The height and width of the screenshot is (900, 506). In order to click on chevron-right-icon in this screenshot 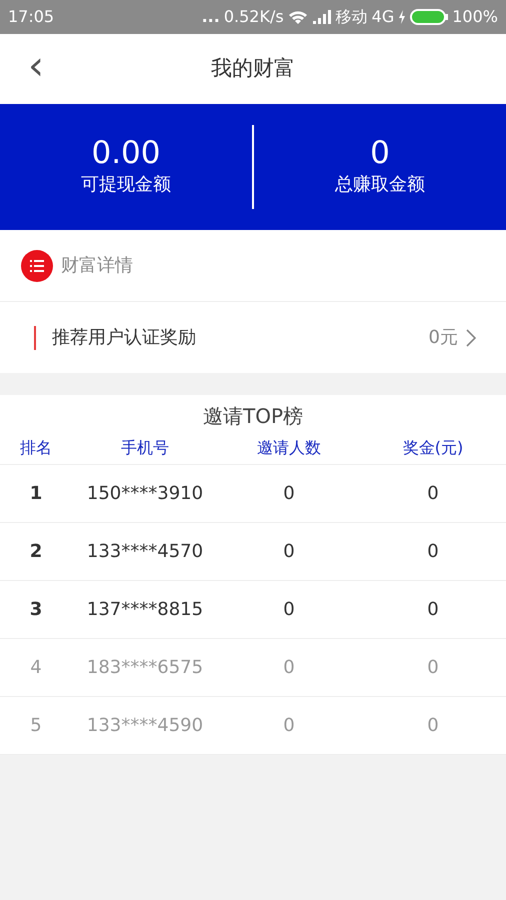, I will do `click(471, 337)`.